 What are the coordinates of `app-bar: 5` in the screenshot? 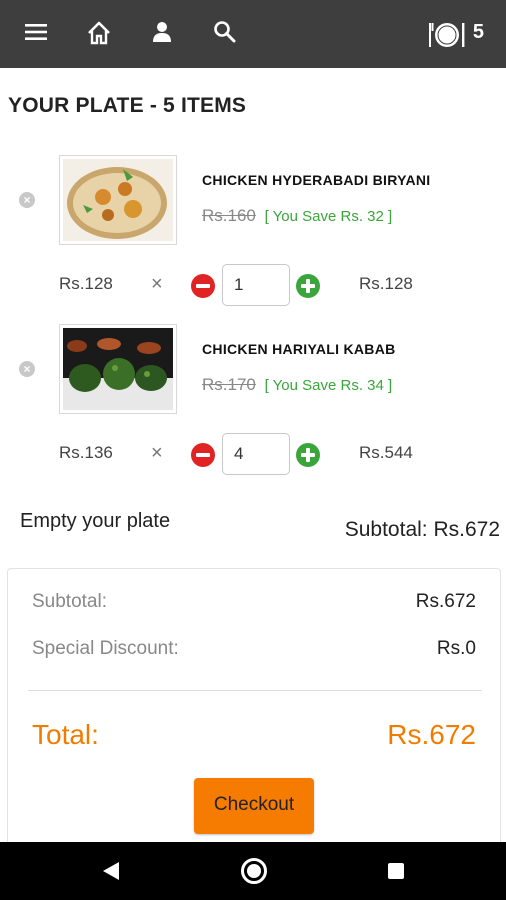 It's located at (253, 34).